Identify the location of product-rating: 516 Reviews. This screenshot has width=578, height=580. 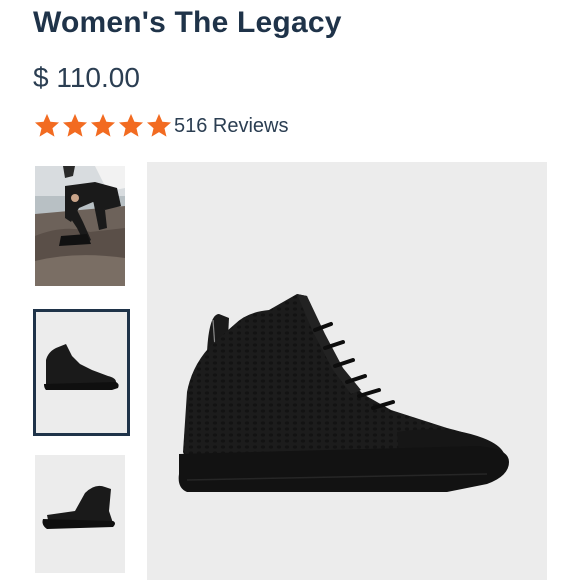
(161, 126).